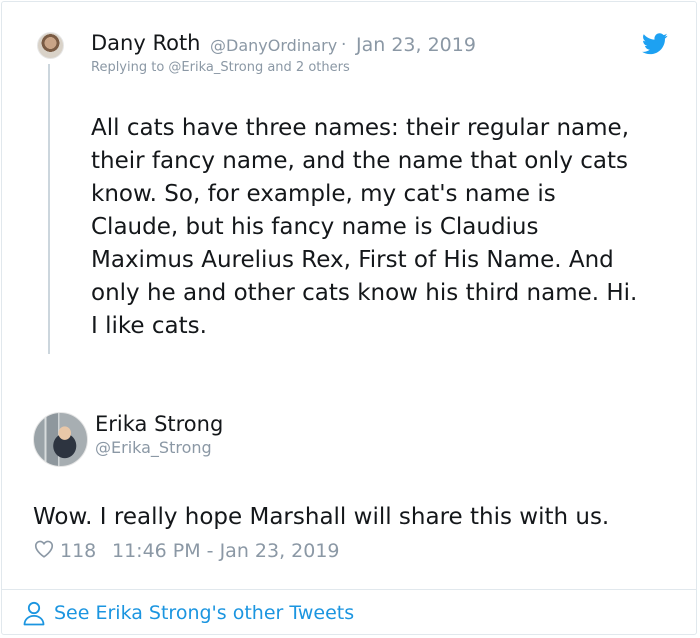  I want to click on tweet-timestamp-link: 11:46 PM - Jan 23, 2019, so click(226, 551).